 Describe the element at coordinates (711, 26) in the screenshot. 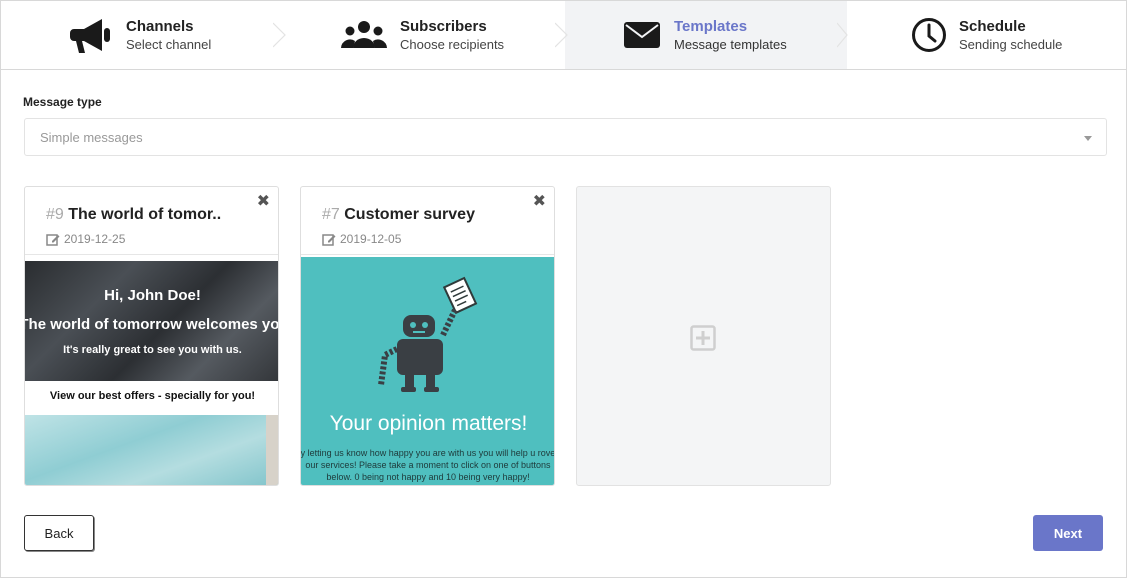

I see `step-title: Templates` at that location.